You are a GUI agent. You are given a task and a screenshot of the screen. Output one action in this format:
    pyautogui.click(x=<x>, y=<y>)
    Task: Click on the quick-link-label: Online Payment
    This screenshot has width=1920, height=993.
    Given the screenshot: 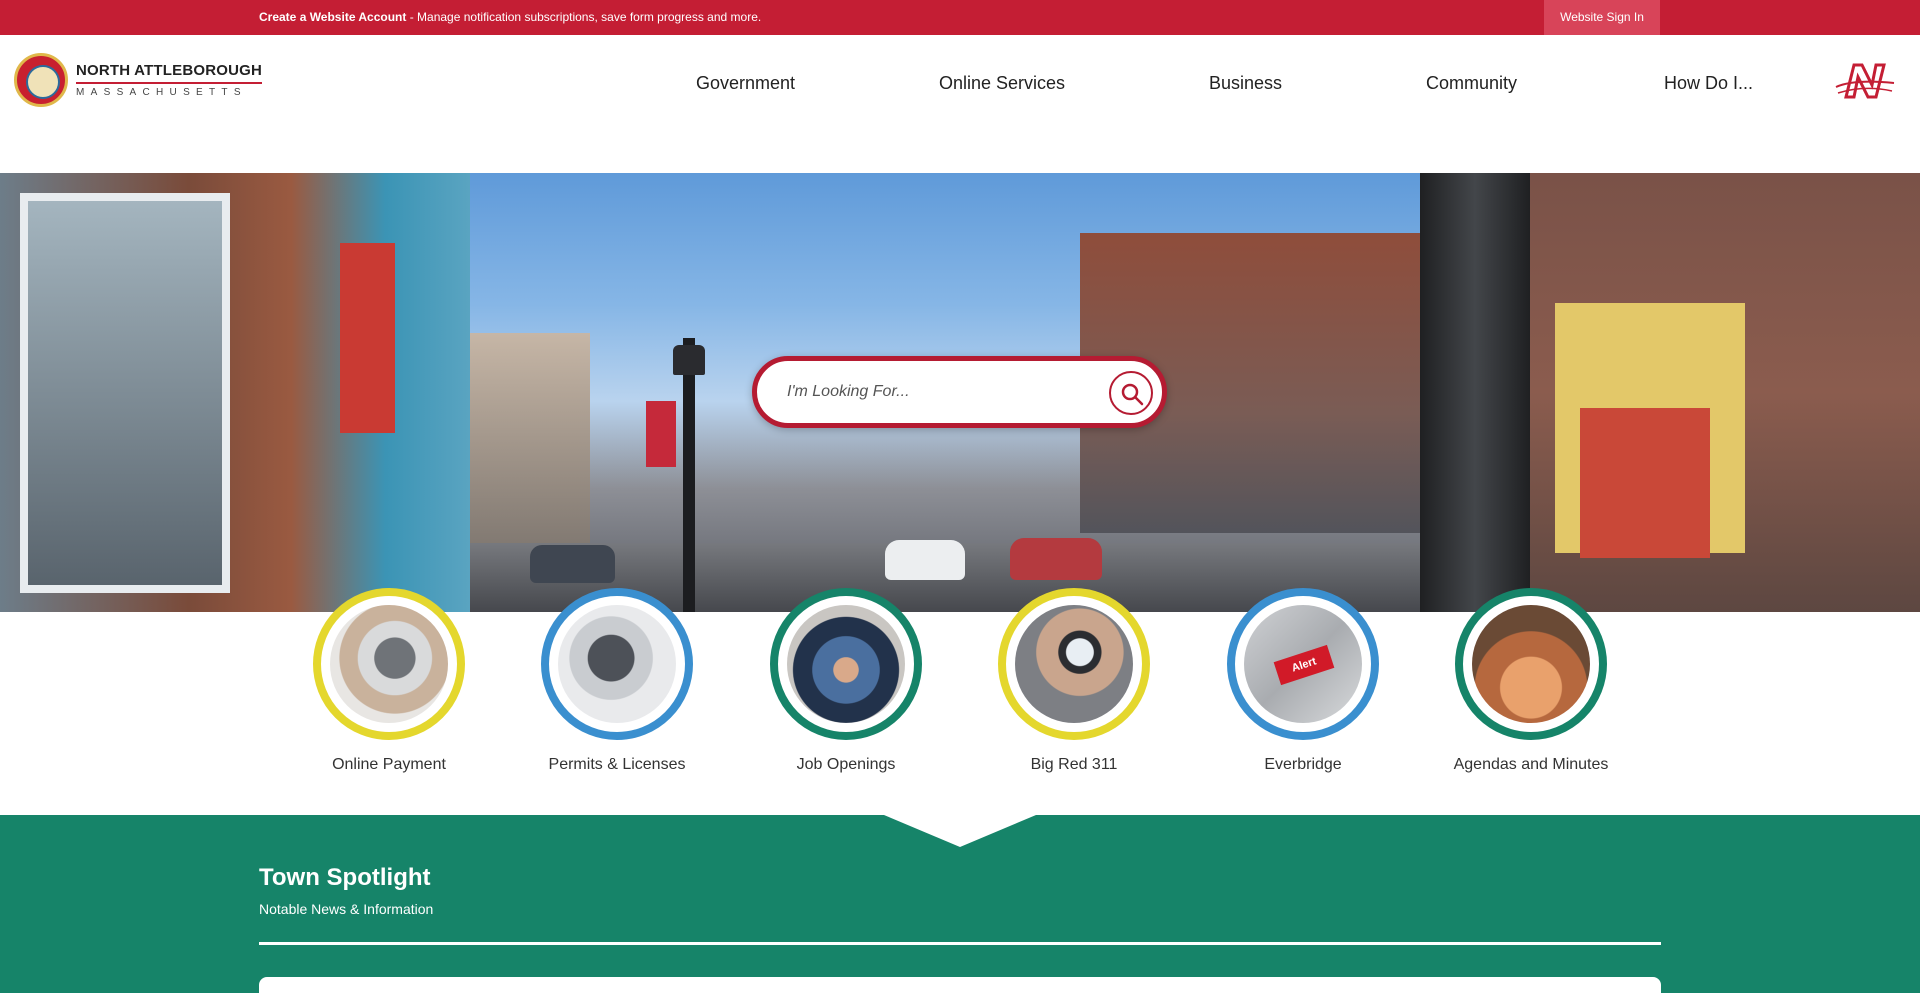 What is the action you would take?
    pyautogui.click(x=389, y=764)
    